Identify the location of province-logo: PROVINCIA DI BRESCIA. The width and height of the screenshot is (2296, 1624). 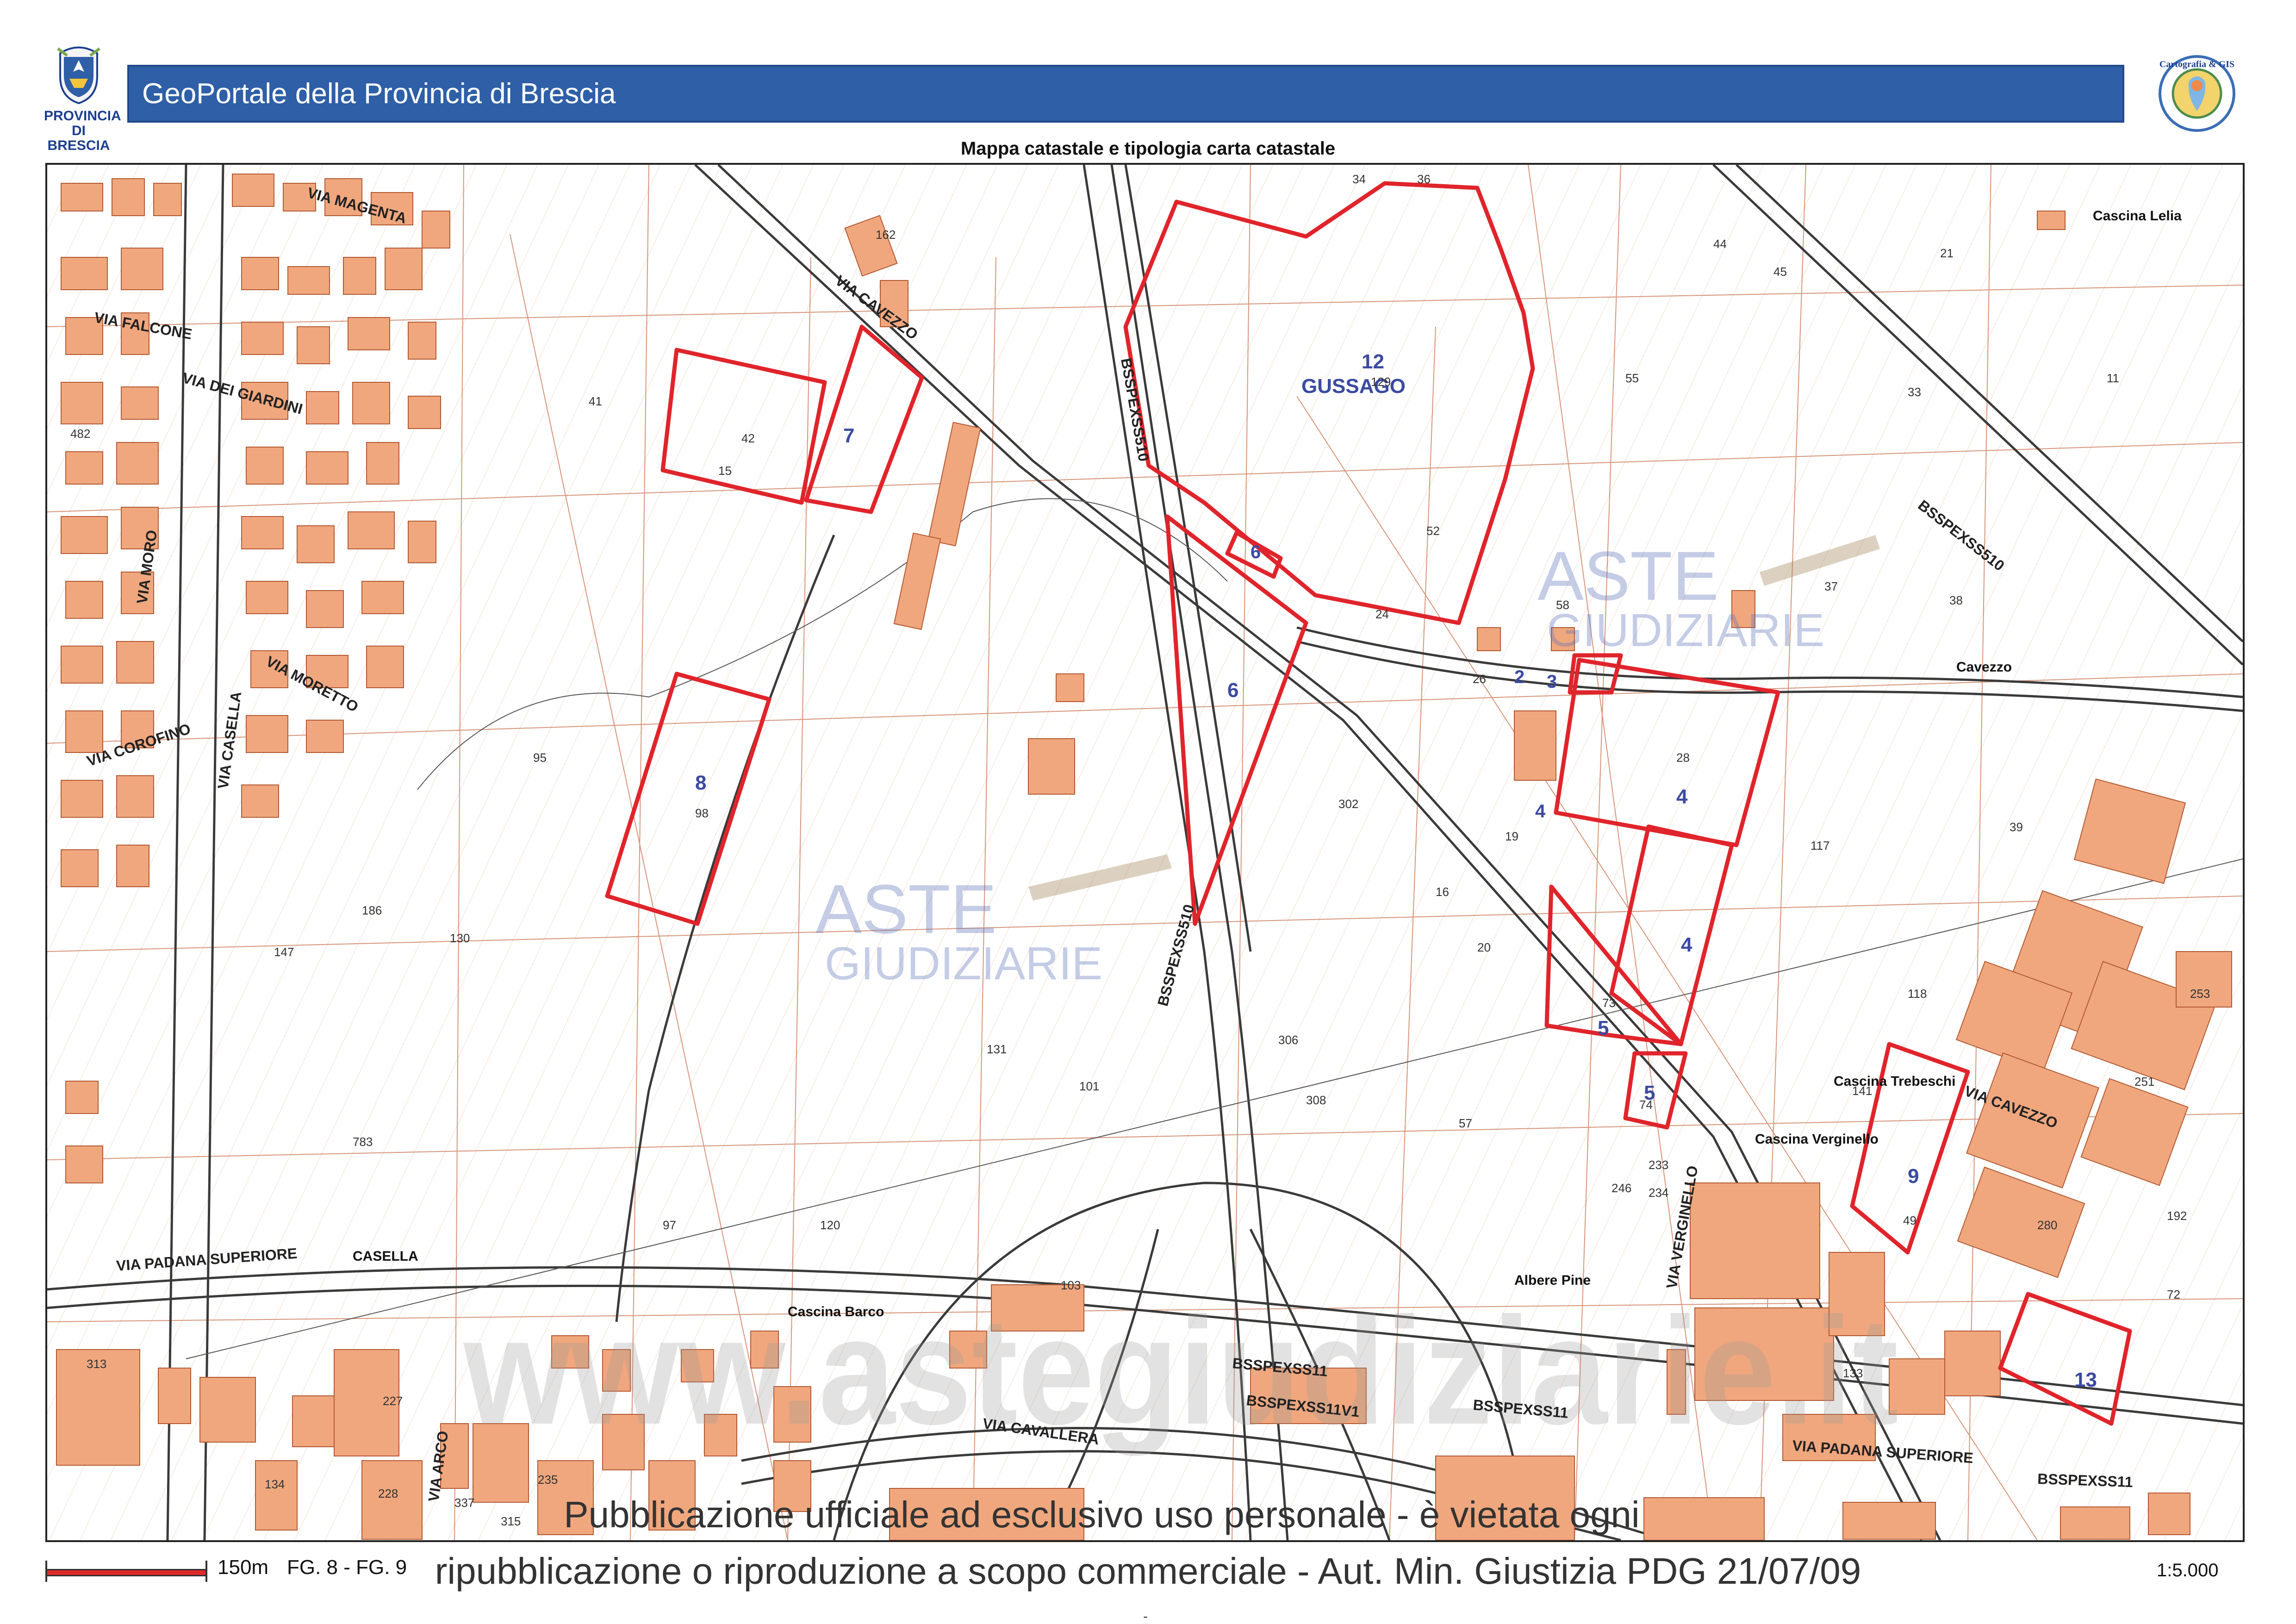
(82, 98).